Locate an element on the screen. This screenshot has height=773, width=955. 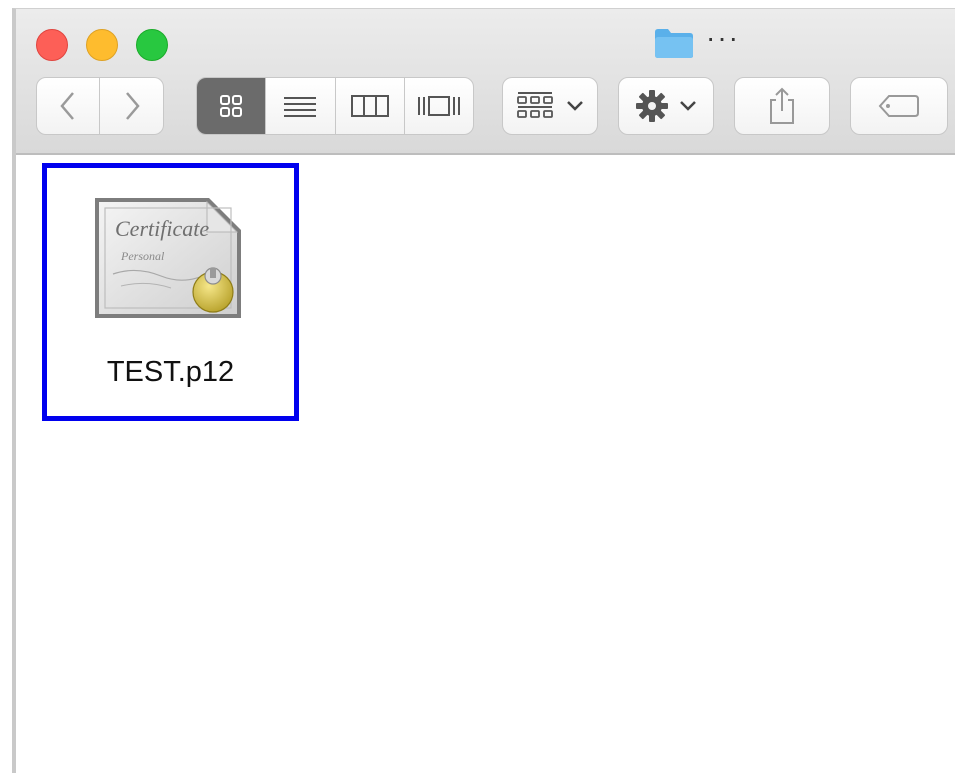
column-view-icon is located at coordinates (369, 106).